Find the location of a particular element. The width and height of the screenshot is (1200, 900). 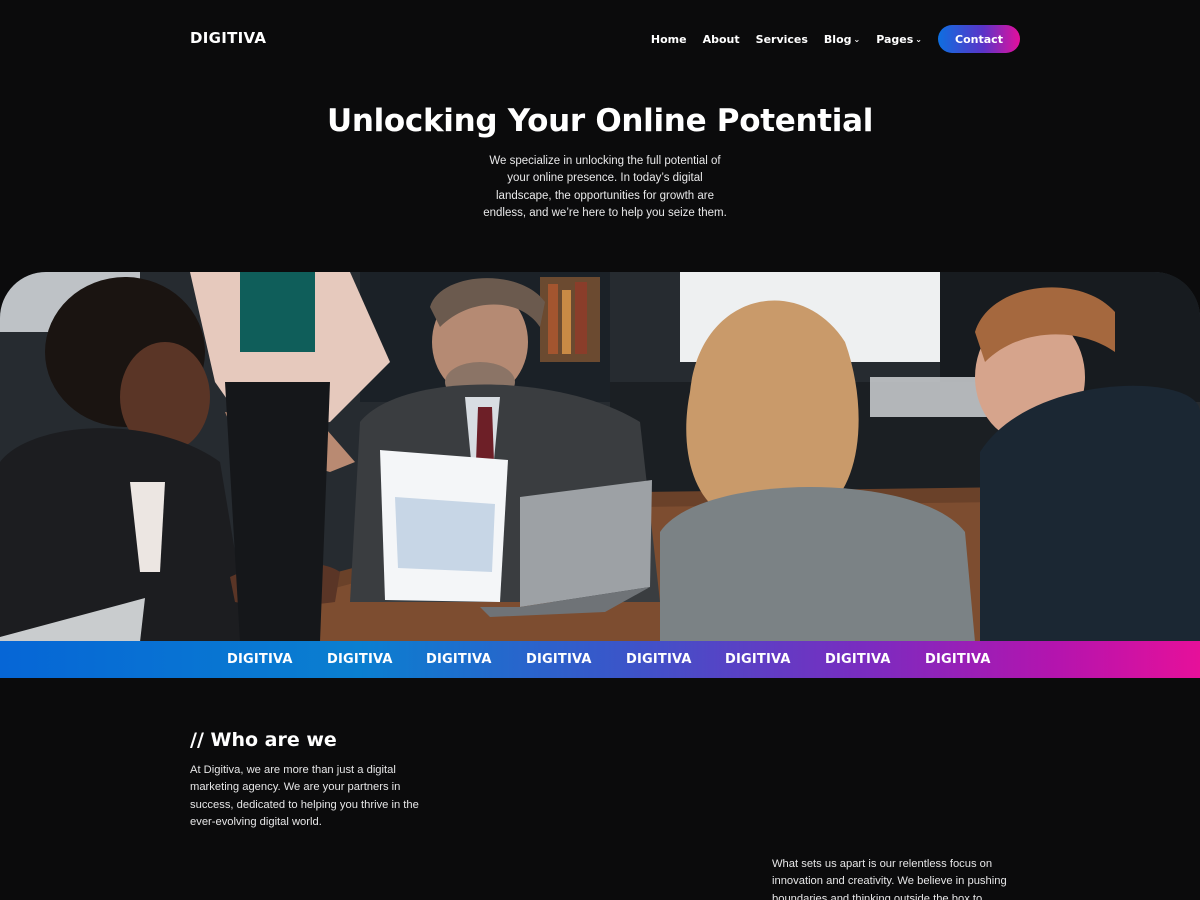

nav-about: About is located at coordinates (721, 39).